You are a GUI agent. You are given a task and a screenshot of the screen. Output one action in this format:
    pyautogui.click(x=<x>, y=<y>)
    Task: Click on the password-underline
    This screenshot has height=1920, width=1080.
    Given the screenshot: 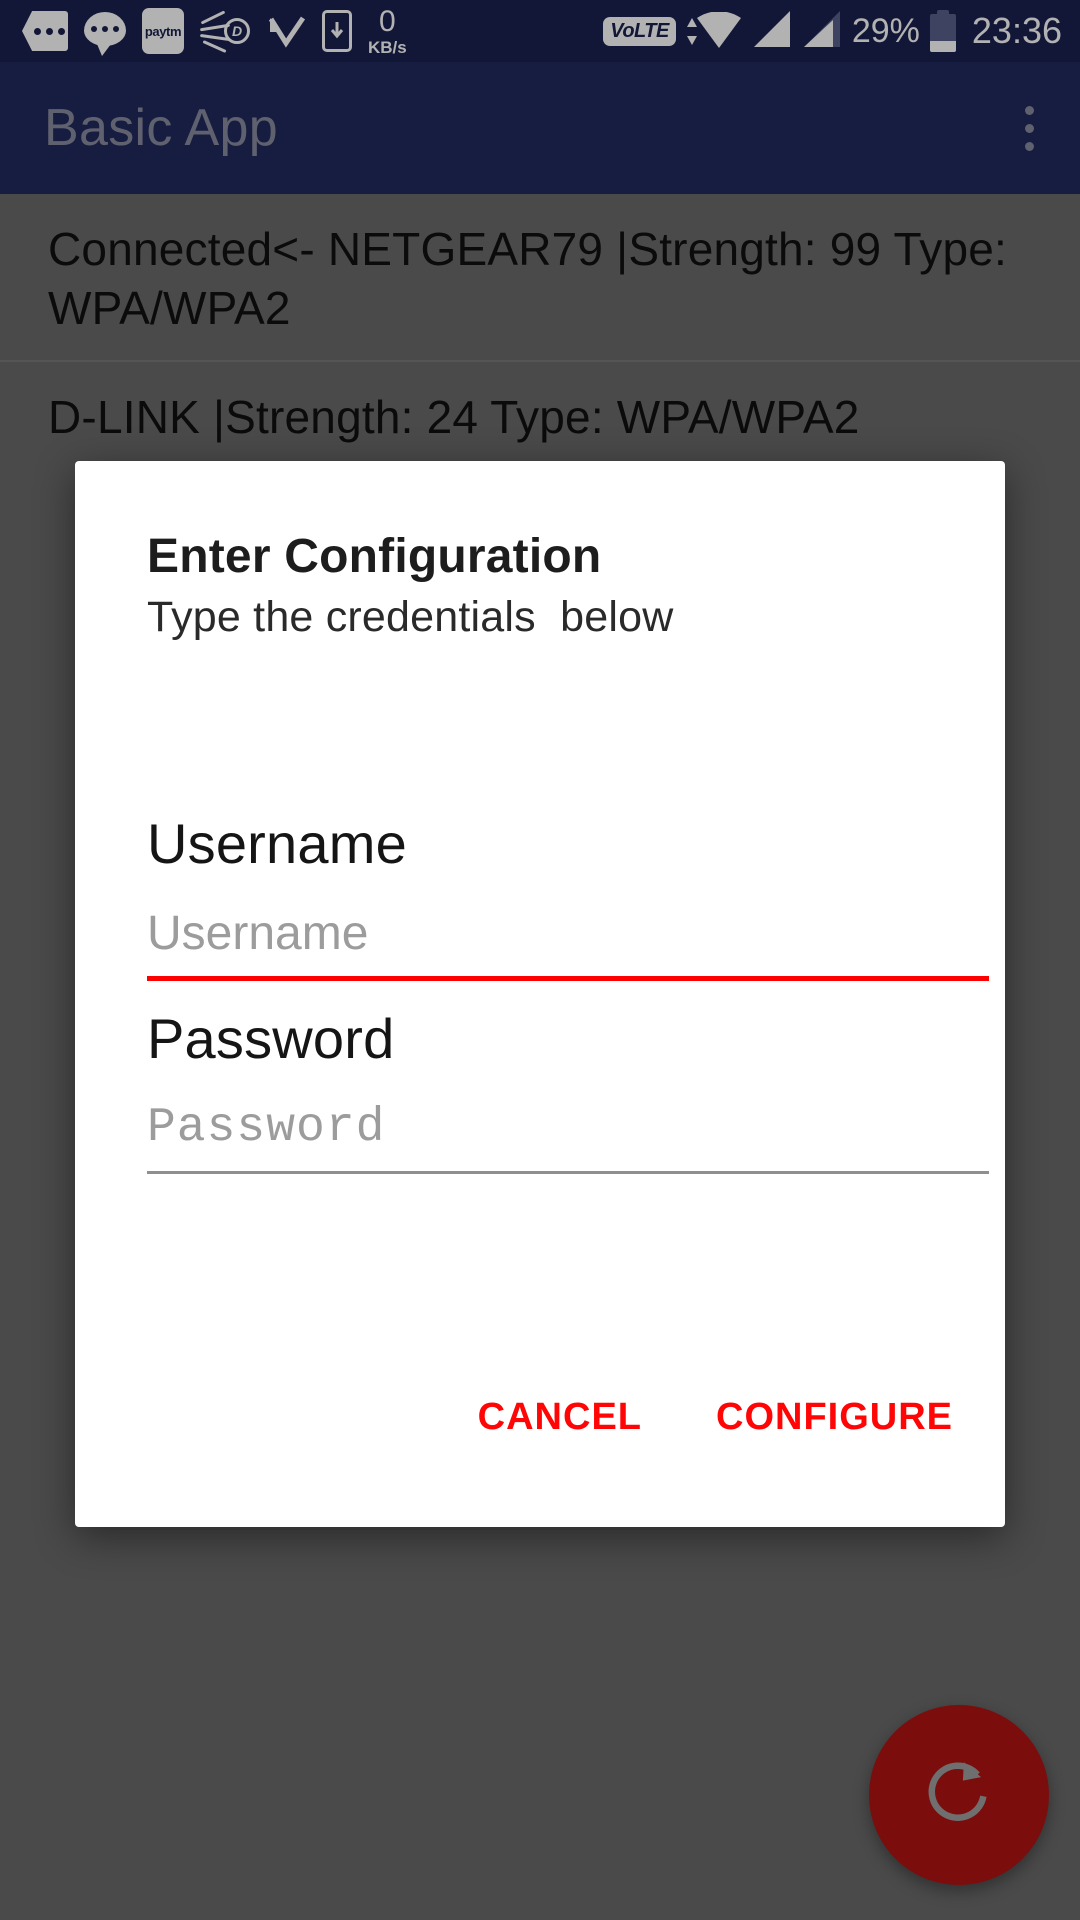 What is the action you would take?
    pyautogui.click(x=568, y=1172)
    